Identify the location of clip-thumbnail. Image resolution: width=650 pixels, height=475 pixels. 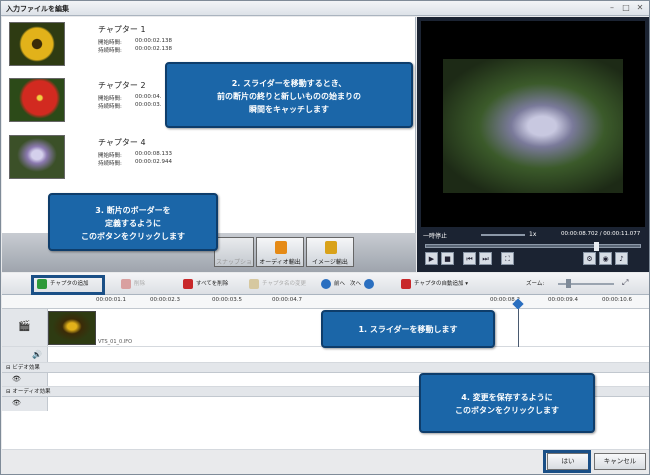
(72, 328).